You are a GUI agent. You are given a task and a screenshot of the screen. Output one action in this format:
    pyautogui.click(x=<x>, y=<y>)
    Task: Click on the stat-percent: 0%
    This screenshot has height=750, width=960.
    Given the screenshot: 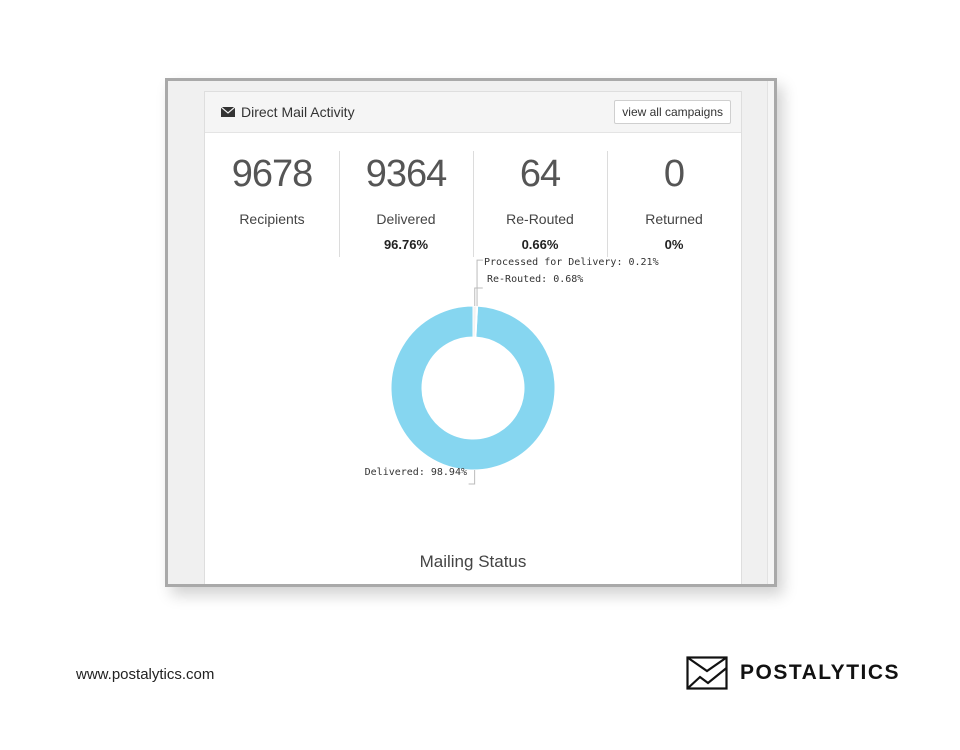 What is the action you would take?
    pyautogui.click(x=674, y=244)
    